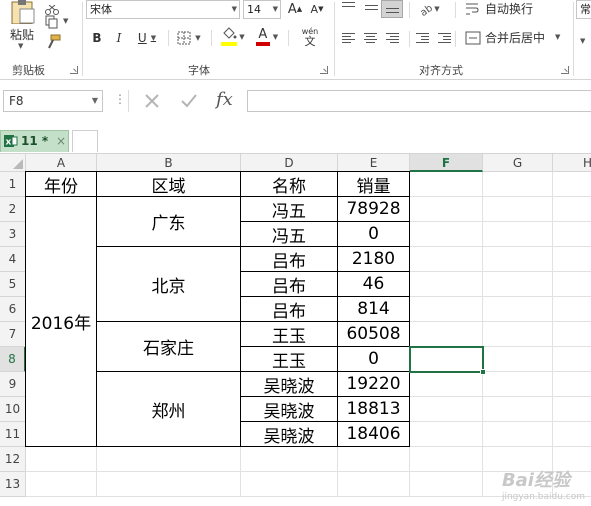 This screenshot has width=591, height=506. I want to click on shrink-font-button: A ▼, so click(317, 9).